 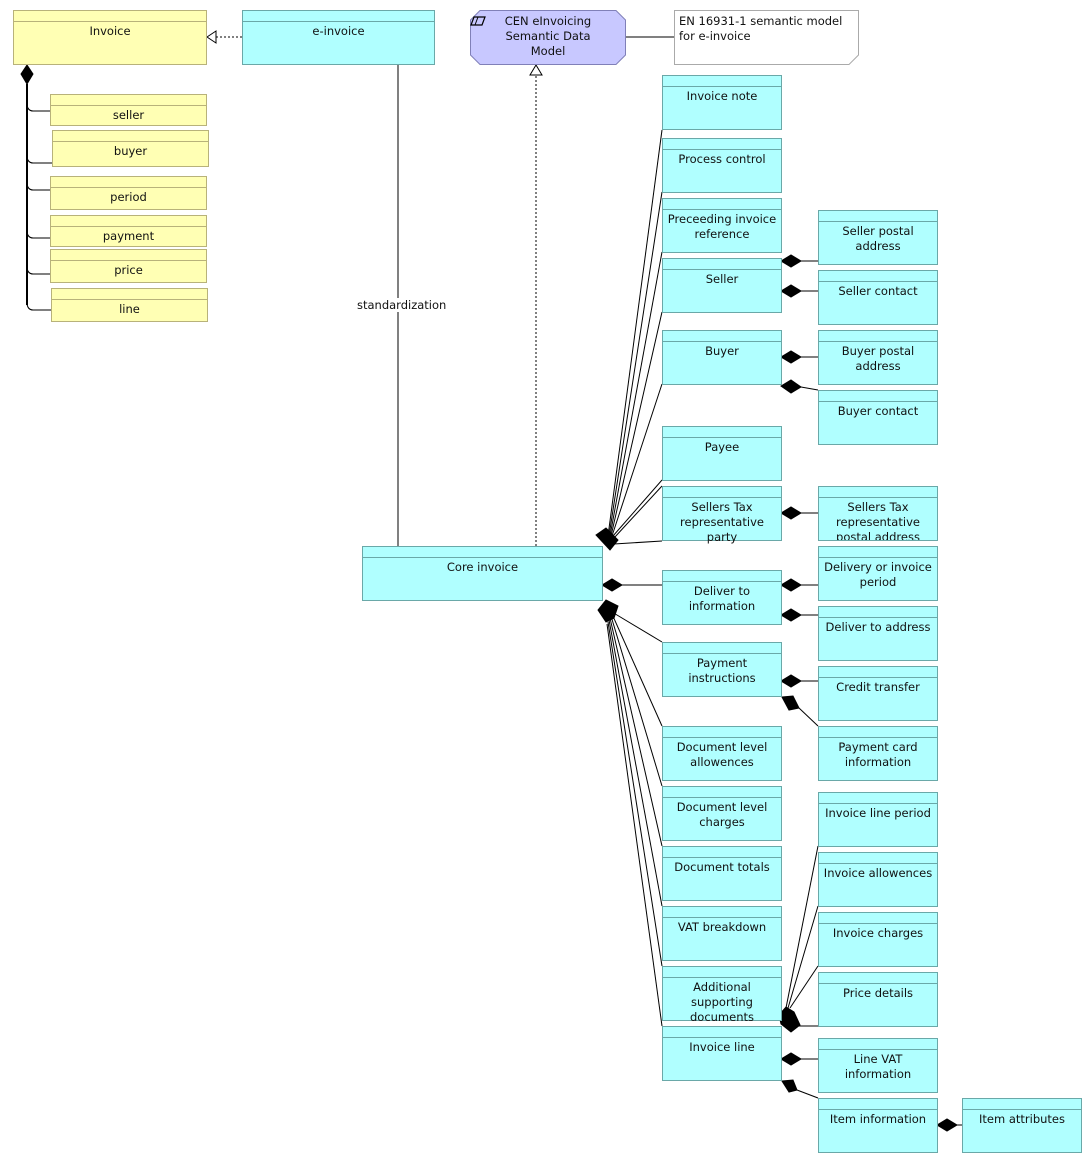 I want to click on class-line-vat-information: Line VAT information, so click(x=878, y=1065).